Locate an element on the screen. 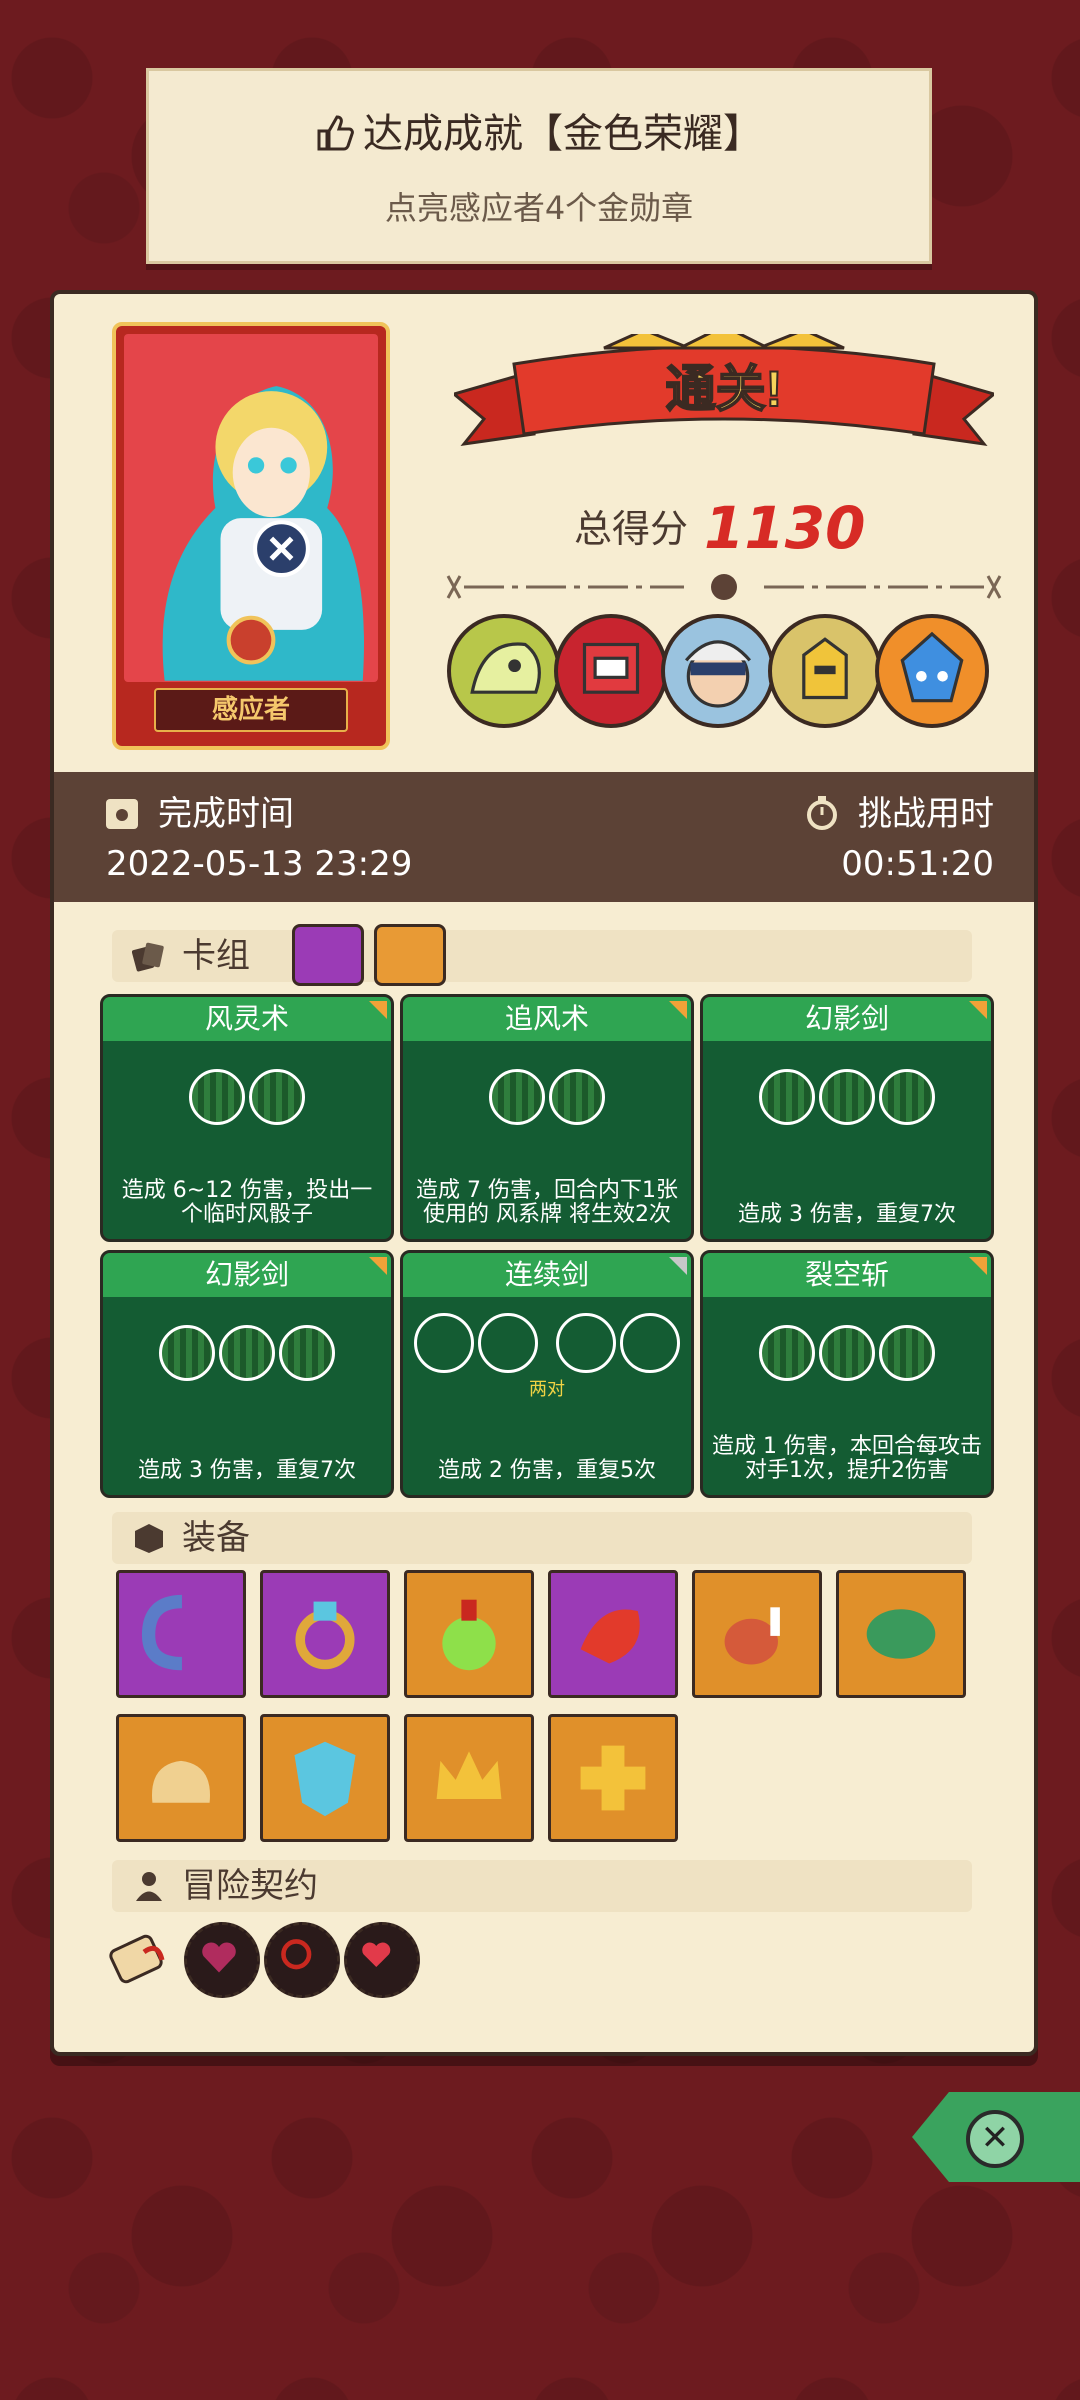 This screenshot has height=2400, width=1080. deck-card: 裂空斩 造成 1 伤害，本回合每攻击对手1次，提升2伤害 is located at coordinates (847, 1374).